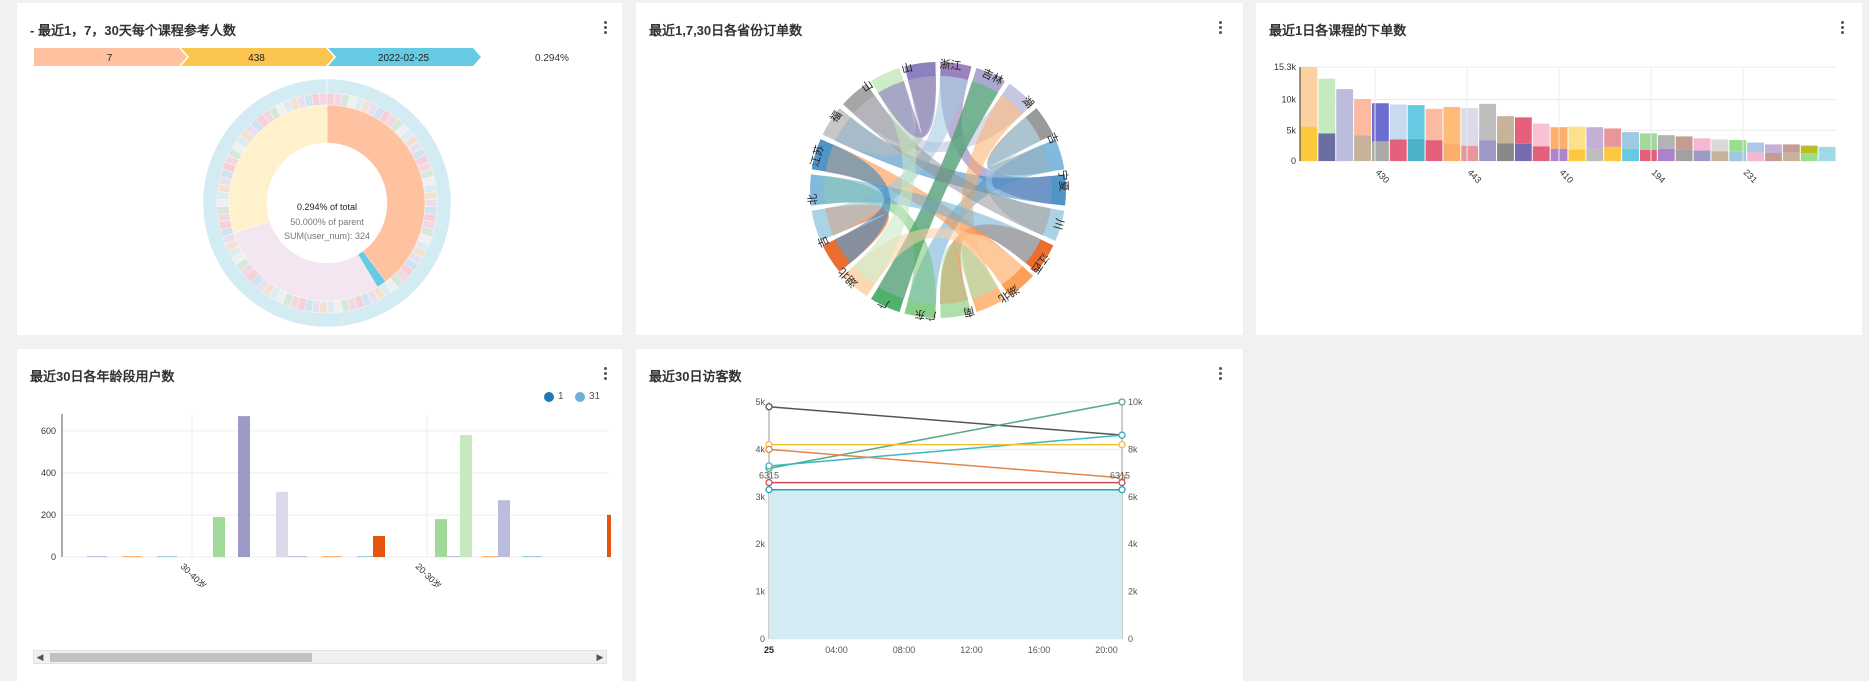  I want to click on y-right-tick-label: 0, so click(1130, 639).